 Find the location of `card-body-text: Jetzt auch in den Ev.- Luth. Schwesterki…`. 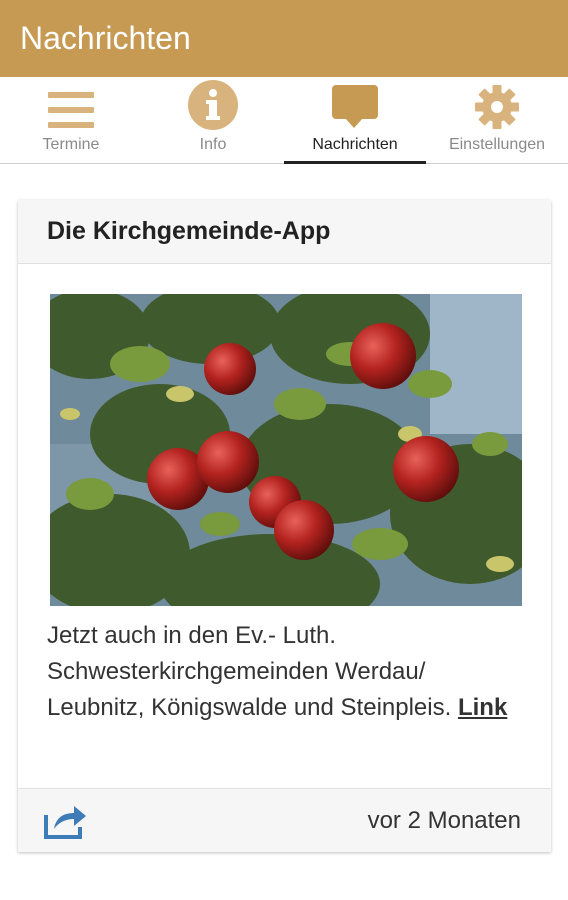

card-body-text: Jetzt auch in den Ev.- Luth. Schwesterki… is located at coordinates (249, 671).